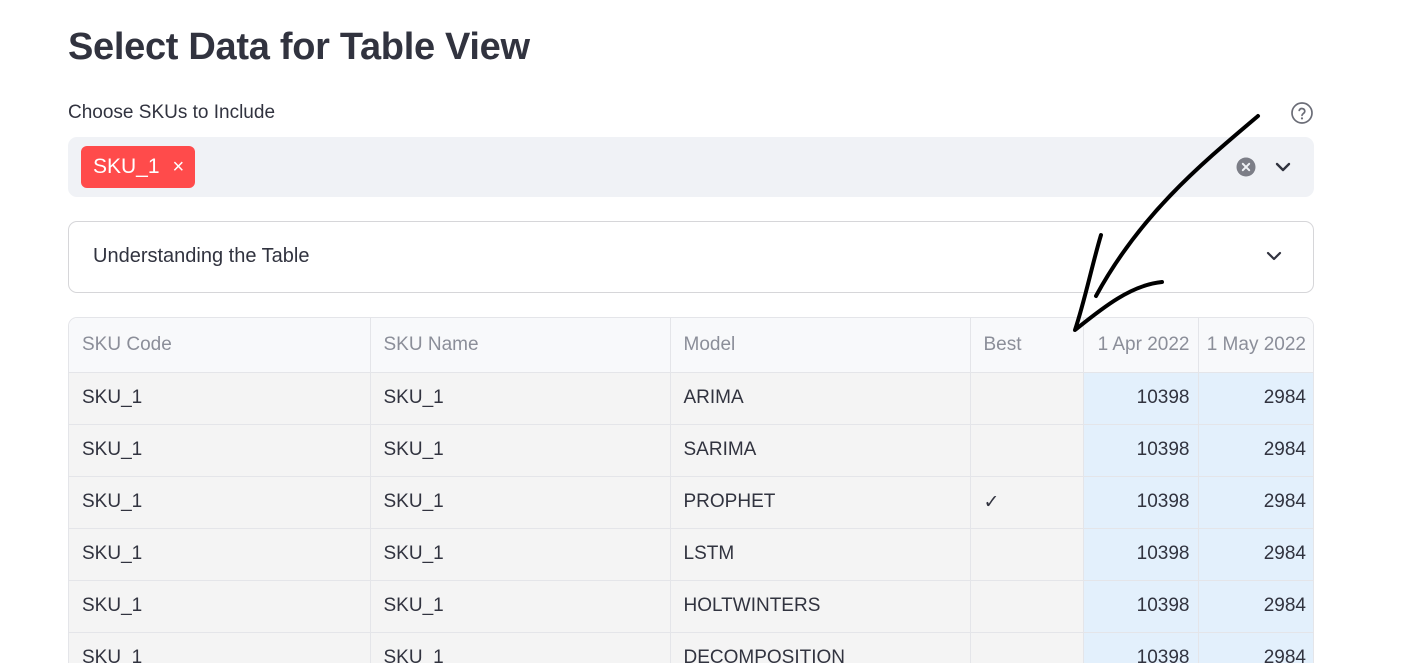 The width and height of the screenshot is (1411, 663). What do you see at coordinates (172, 112) in the screenshot?
I see `sku-select-label: Choose SKUs to Include` at bounding box center [172, 112].